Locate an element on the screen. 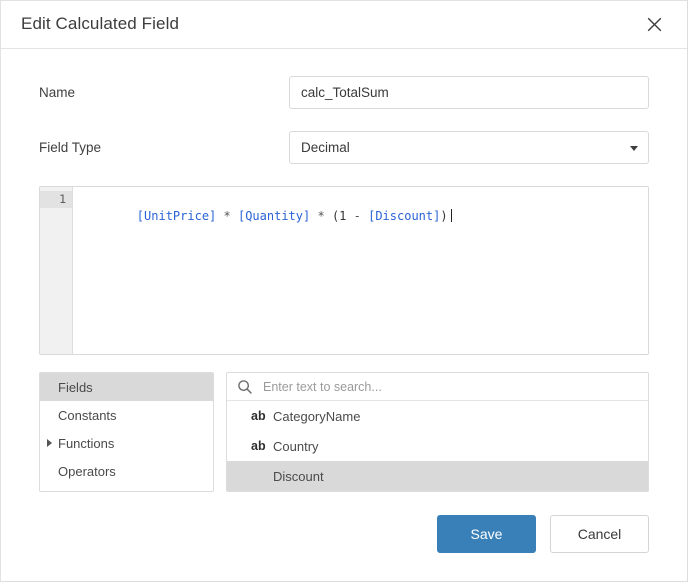  field-type-label: Field Type is located at coordinates (70, 147).